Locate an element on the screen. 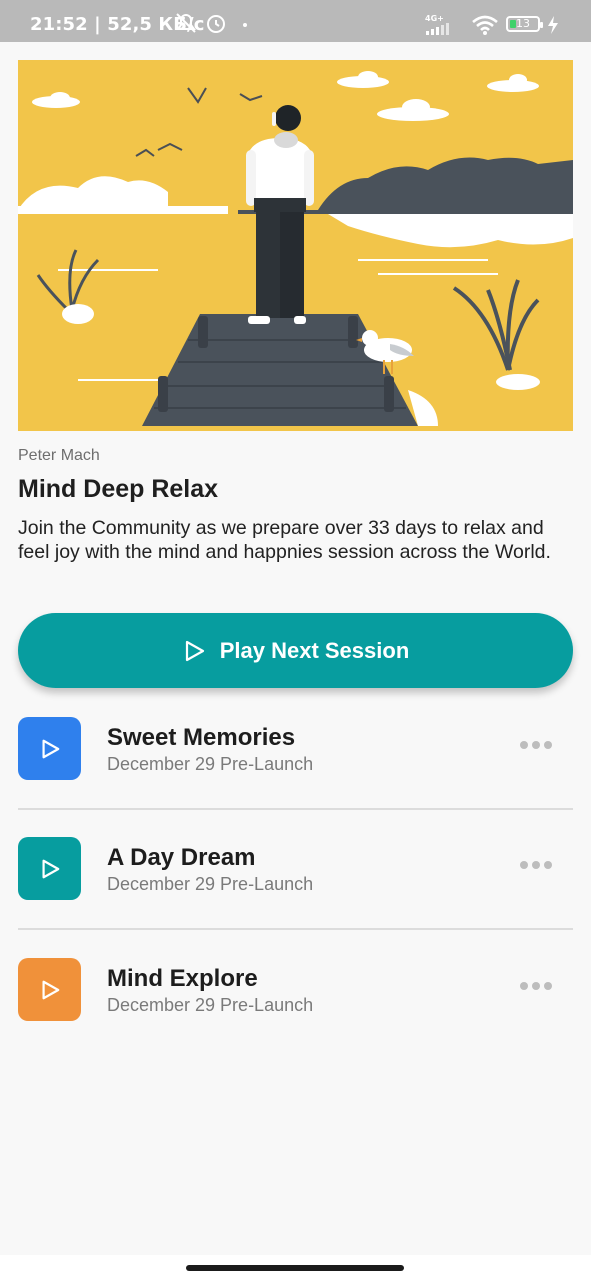 This screenshot has width=591, height=1280. session-item-a-day-dream: A Day Dream December 29 Pre-Launch is located at coordinates (295, 869).